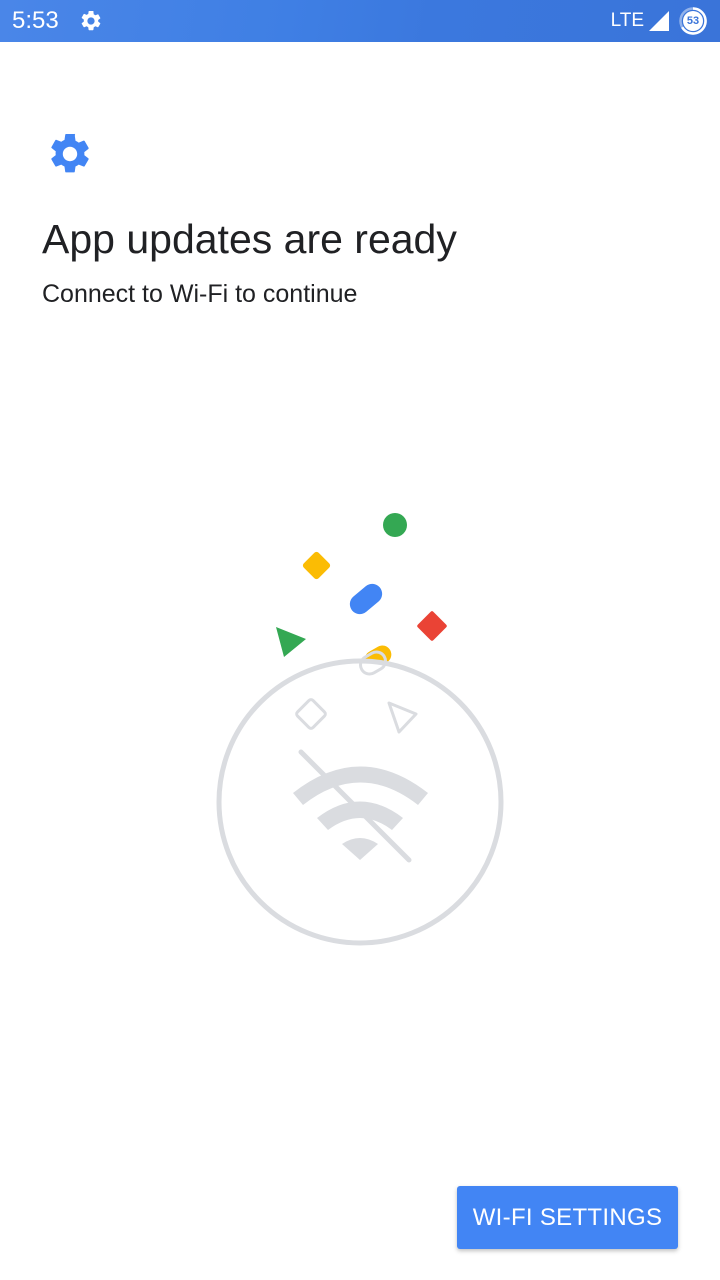 This screenshot has width=720, height=1280. Describe the element at coordinates (35, 20) in the screenshot. I see `status-time: 5:53` at that location.